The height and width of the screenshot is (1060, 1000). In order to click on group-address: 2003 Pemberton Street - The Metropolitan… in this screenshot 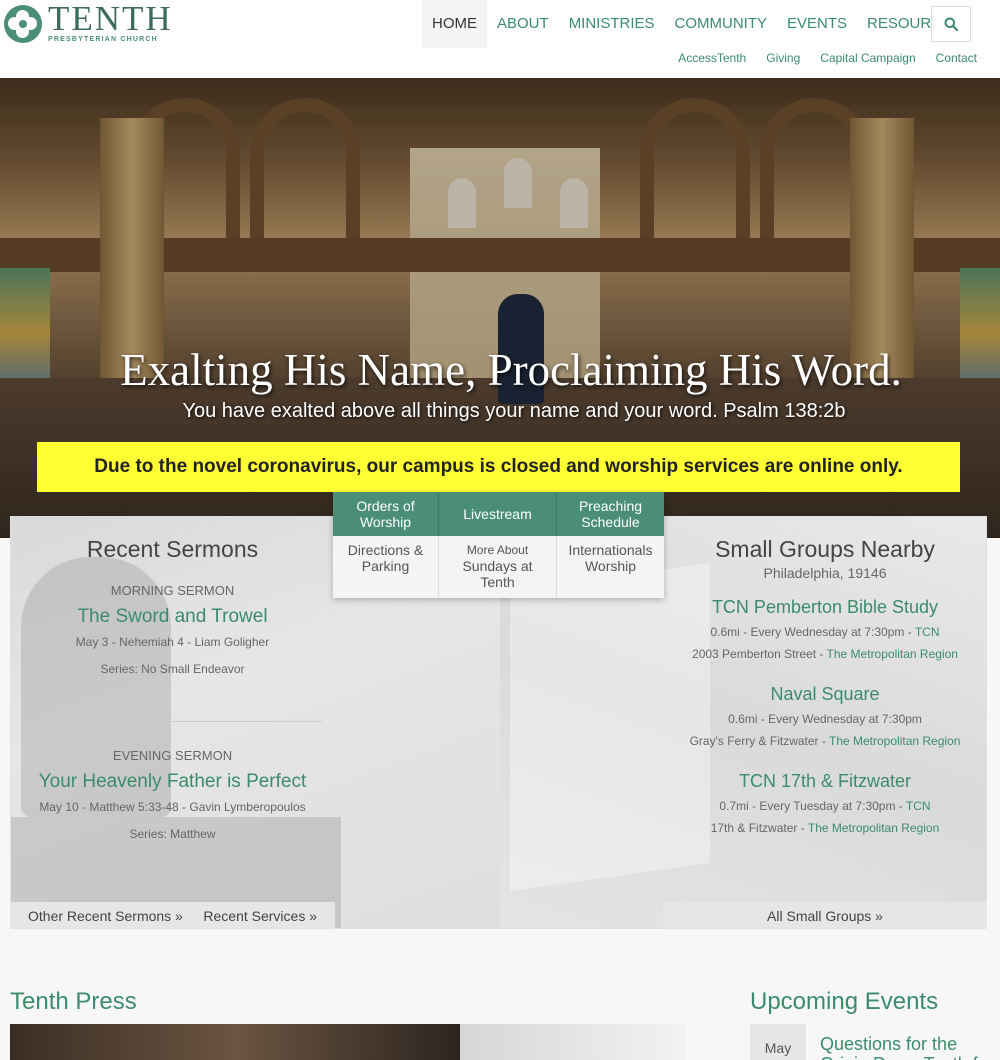, I will do `click(825, 654)`.